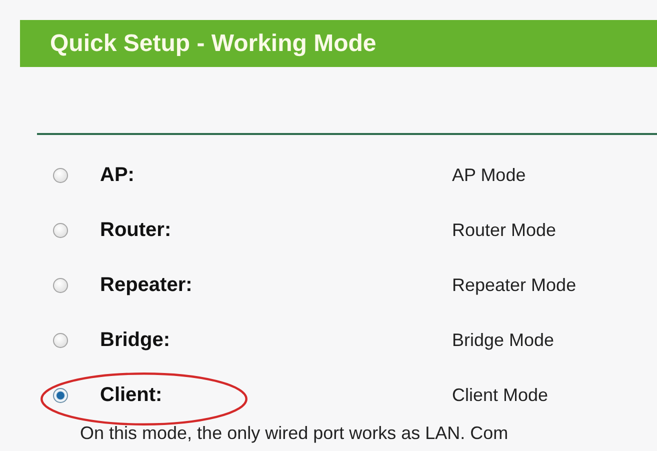  I want to click on mode-label: Client:, so click(131, 395).